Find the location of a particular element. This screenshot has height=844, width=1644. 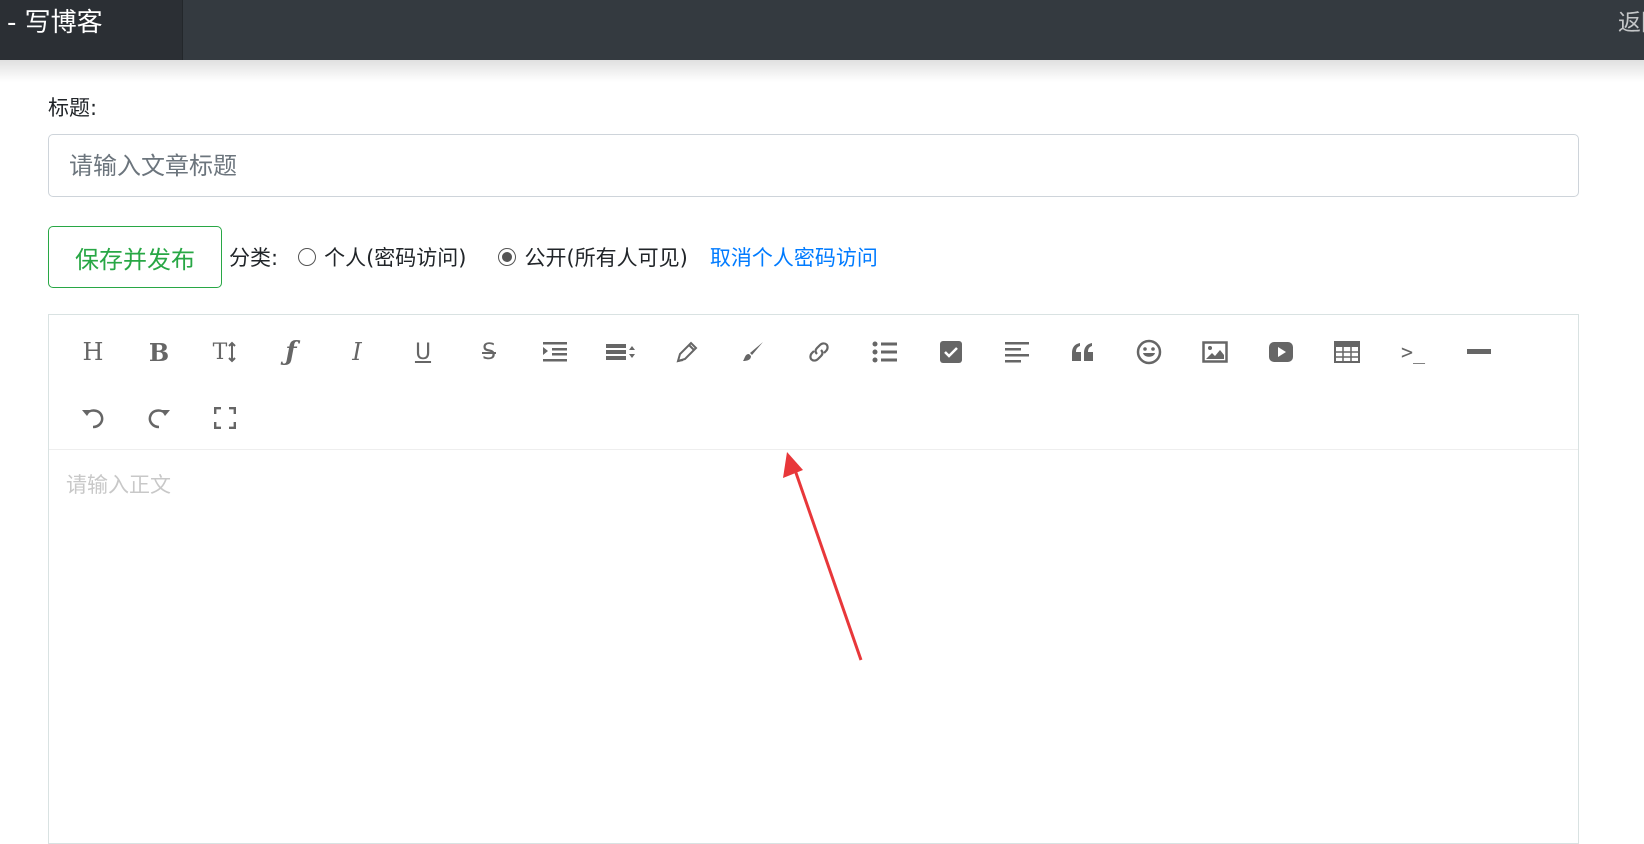

navbar-shadow is located at coordinates (822, 71).